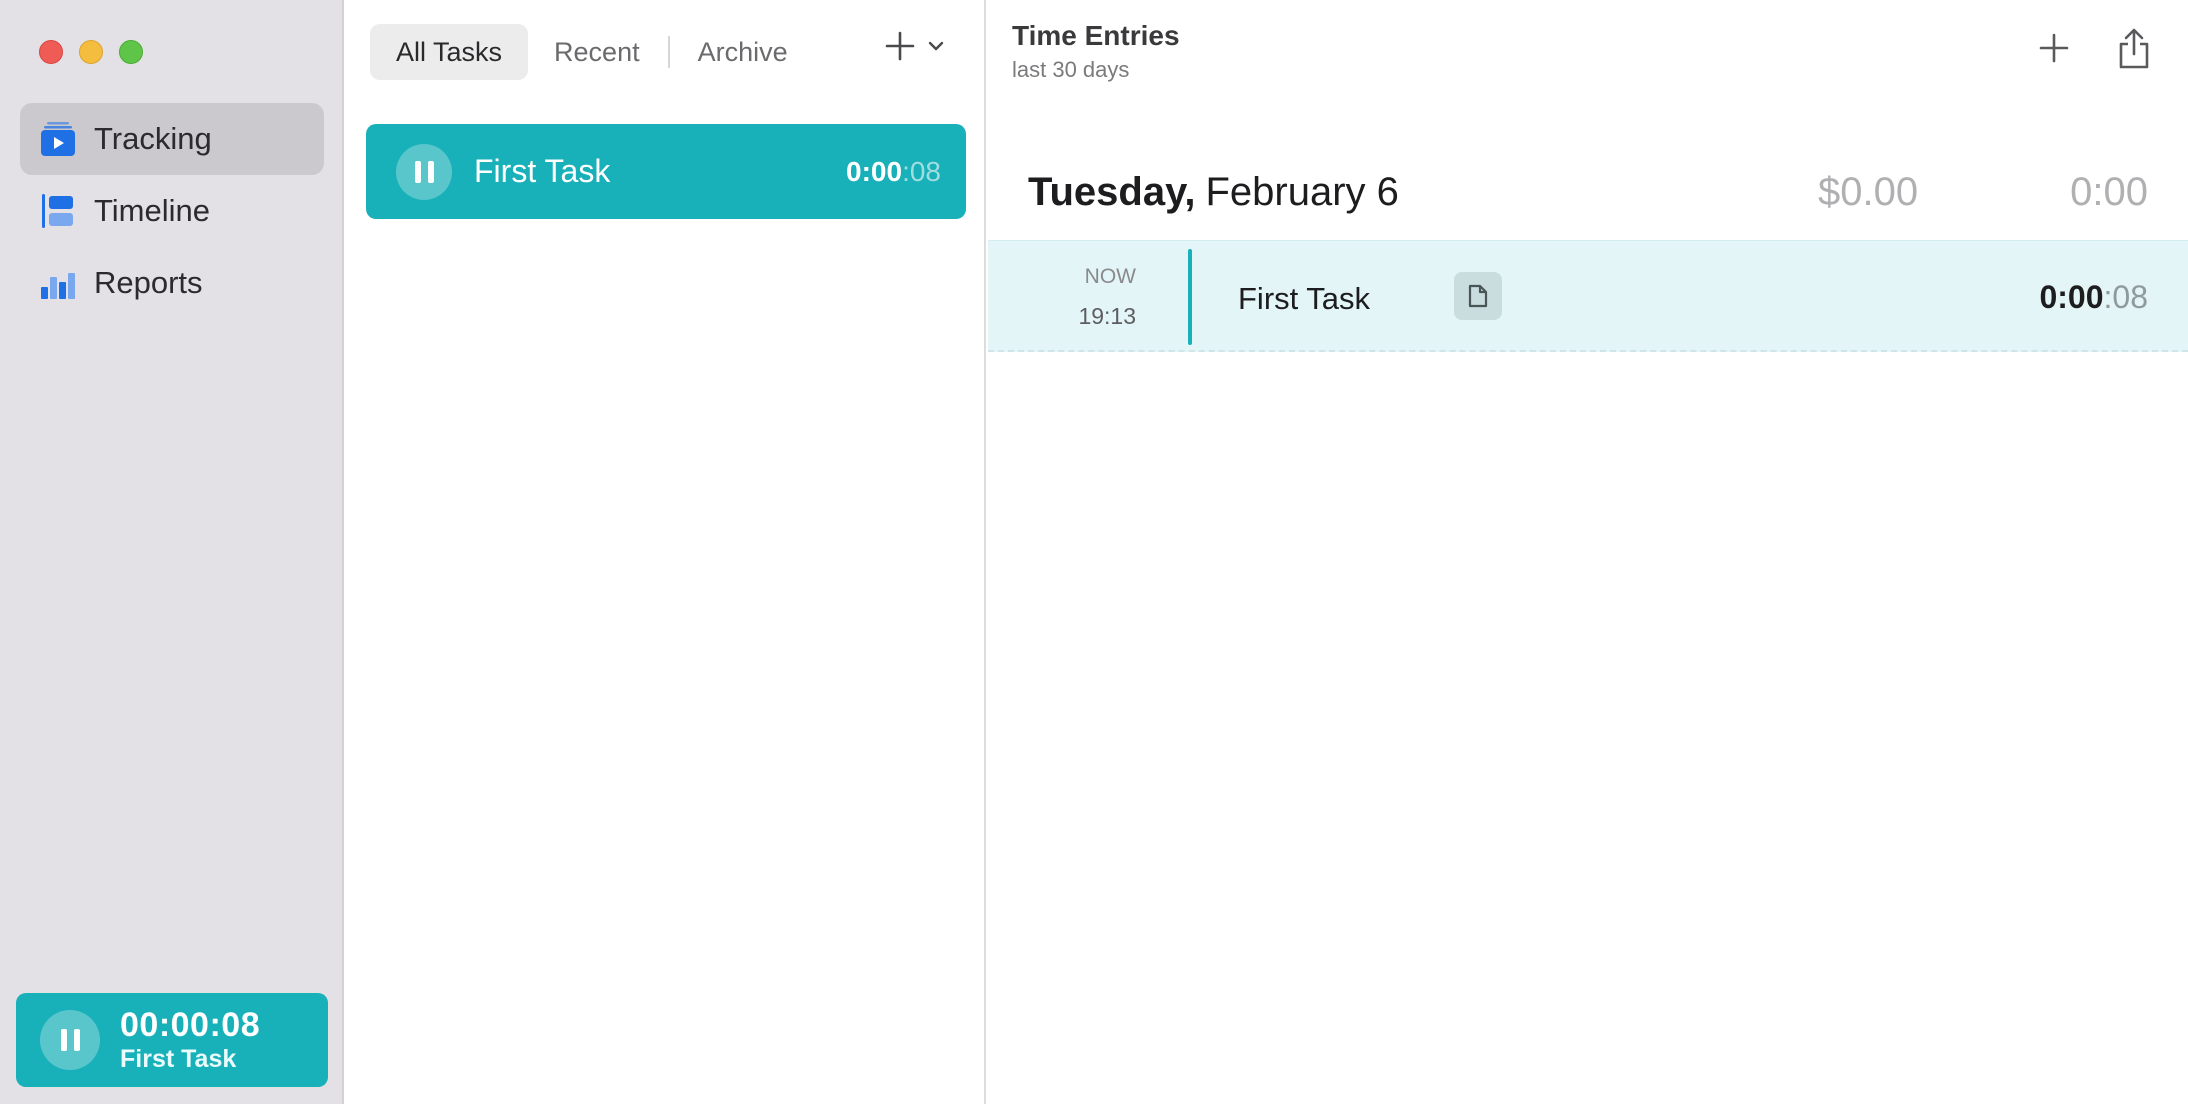 The width and height of the screenshot is (2188, 1104). I want to click on close-window-button, so click(51, 52).